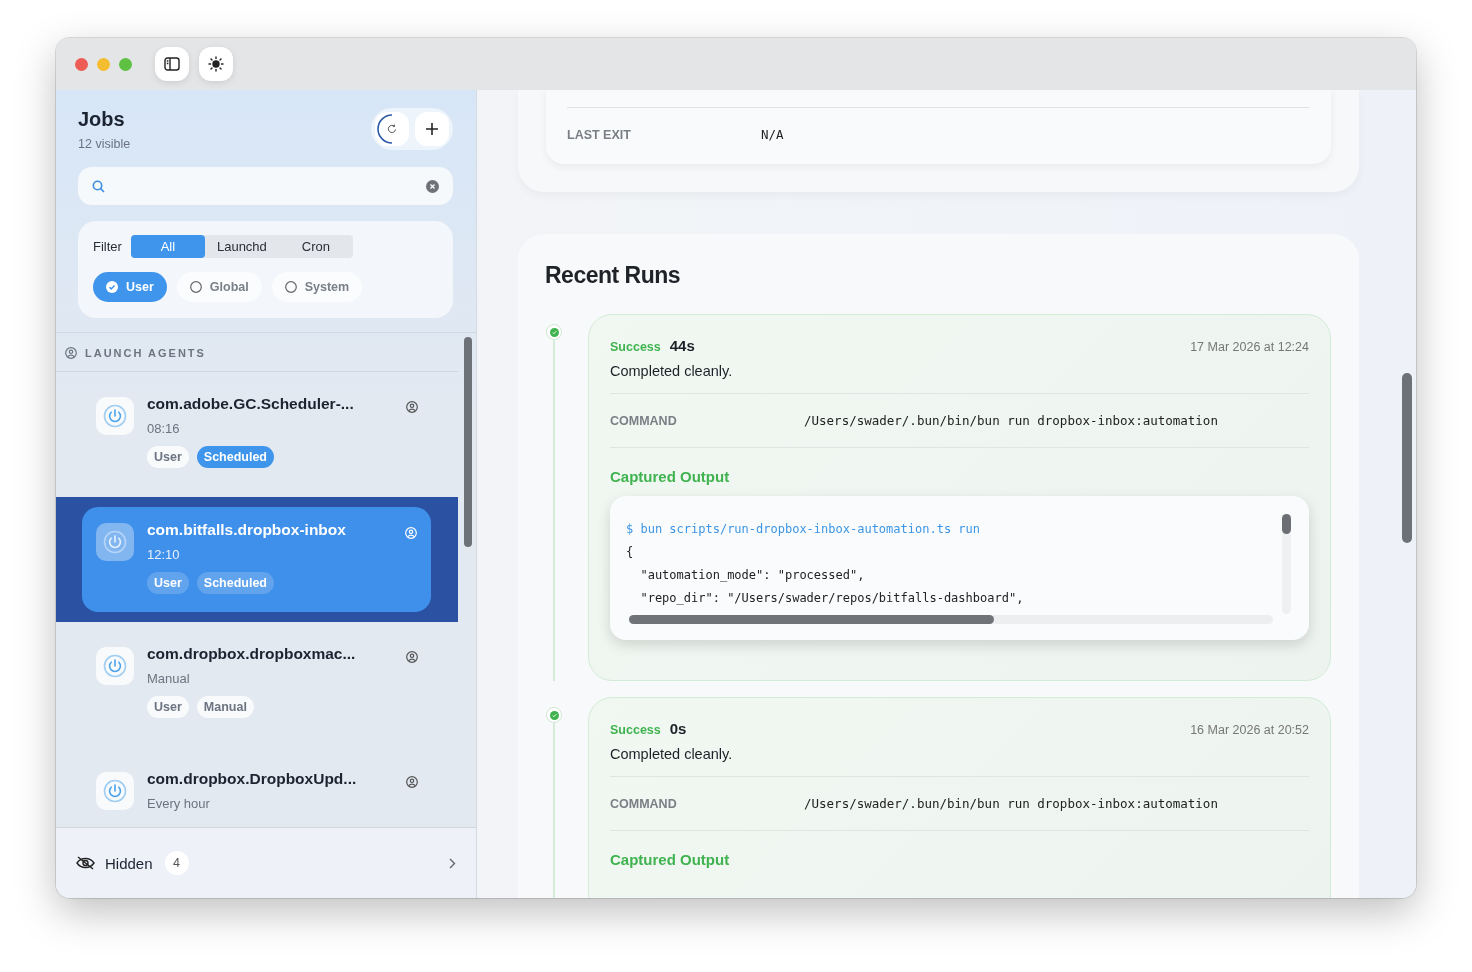  I want to click on visible-count: 12 visible, so click(104, 144).